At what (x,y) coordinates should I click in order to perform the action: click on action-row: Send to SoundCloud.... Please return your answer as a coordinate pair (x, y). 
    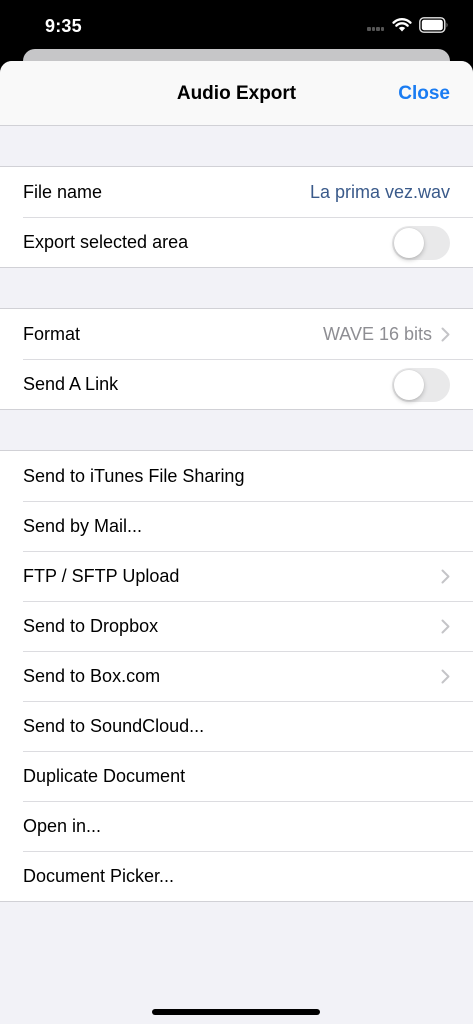
    Looking at the image, I should click on (236, 726).